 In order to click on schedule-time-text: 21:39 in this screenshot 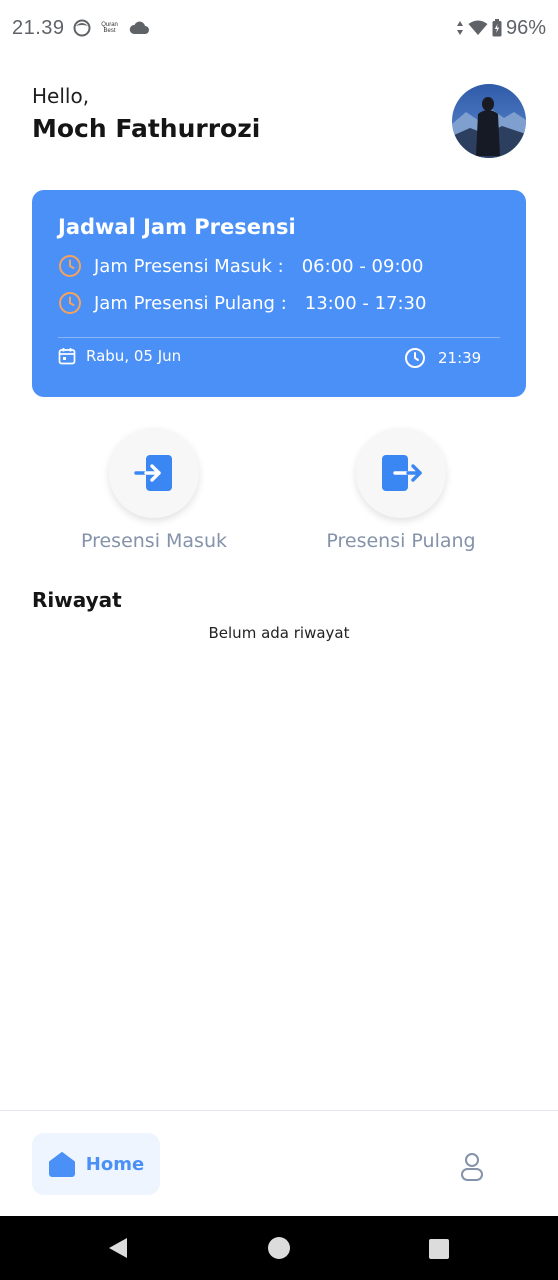, I will do `click(460, 358)`.